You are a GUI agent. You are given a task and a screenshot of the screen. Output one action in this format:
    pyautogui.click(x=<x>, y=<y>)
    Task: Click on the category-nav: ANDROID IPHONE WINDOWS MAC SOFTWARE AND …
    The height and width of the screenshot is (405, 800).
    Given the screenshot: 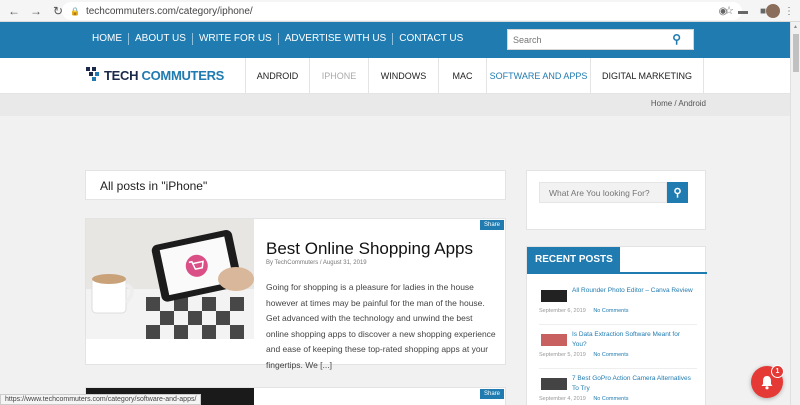 What is the action you would take?
    pyautogui.click(x=474, y=76)
    